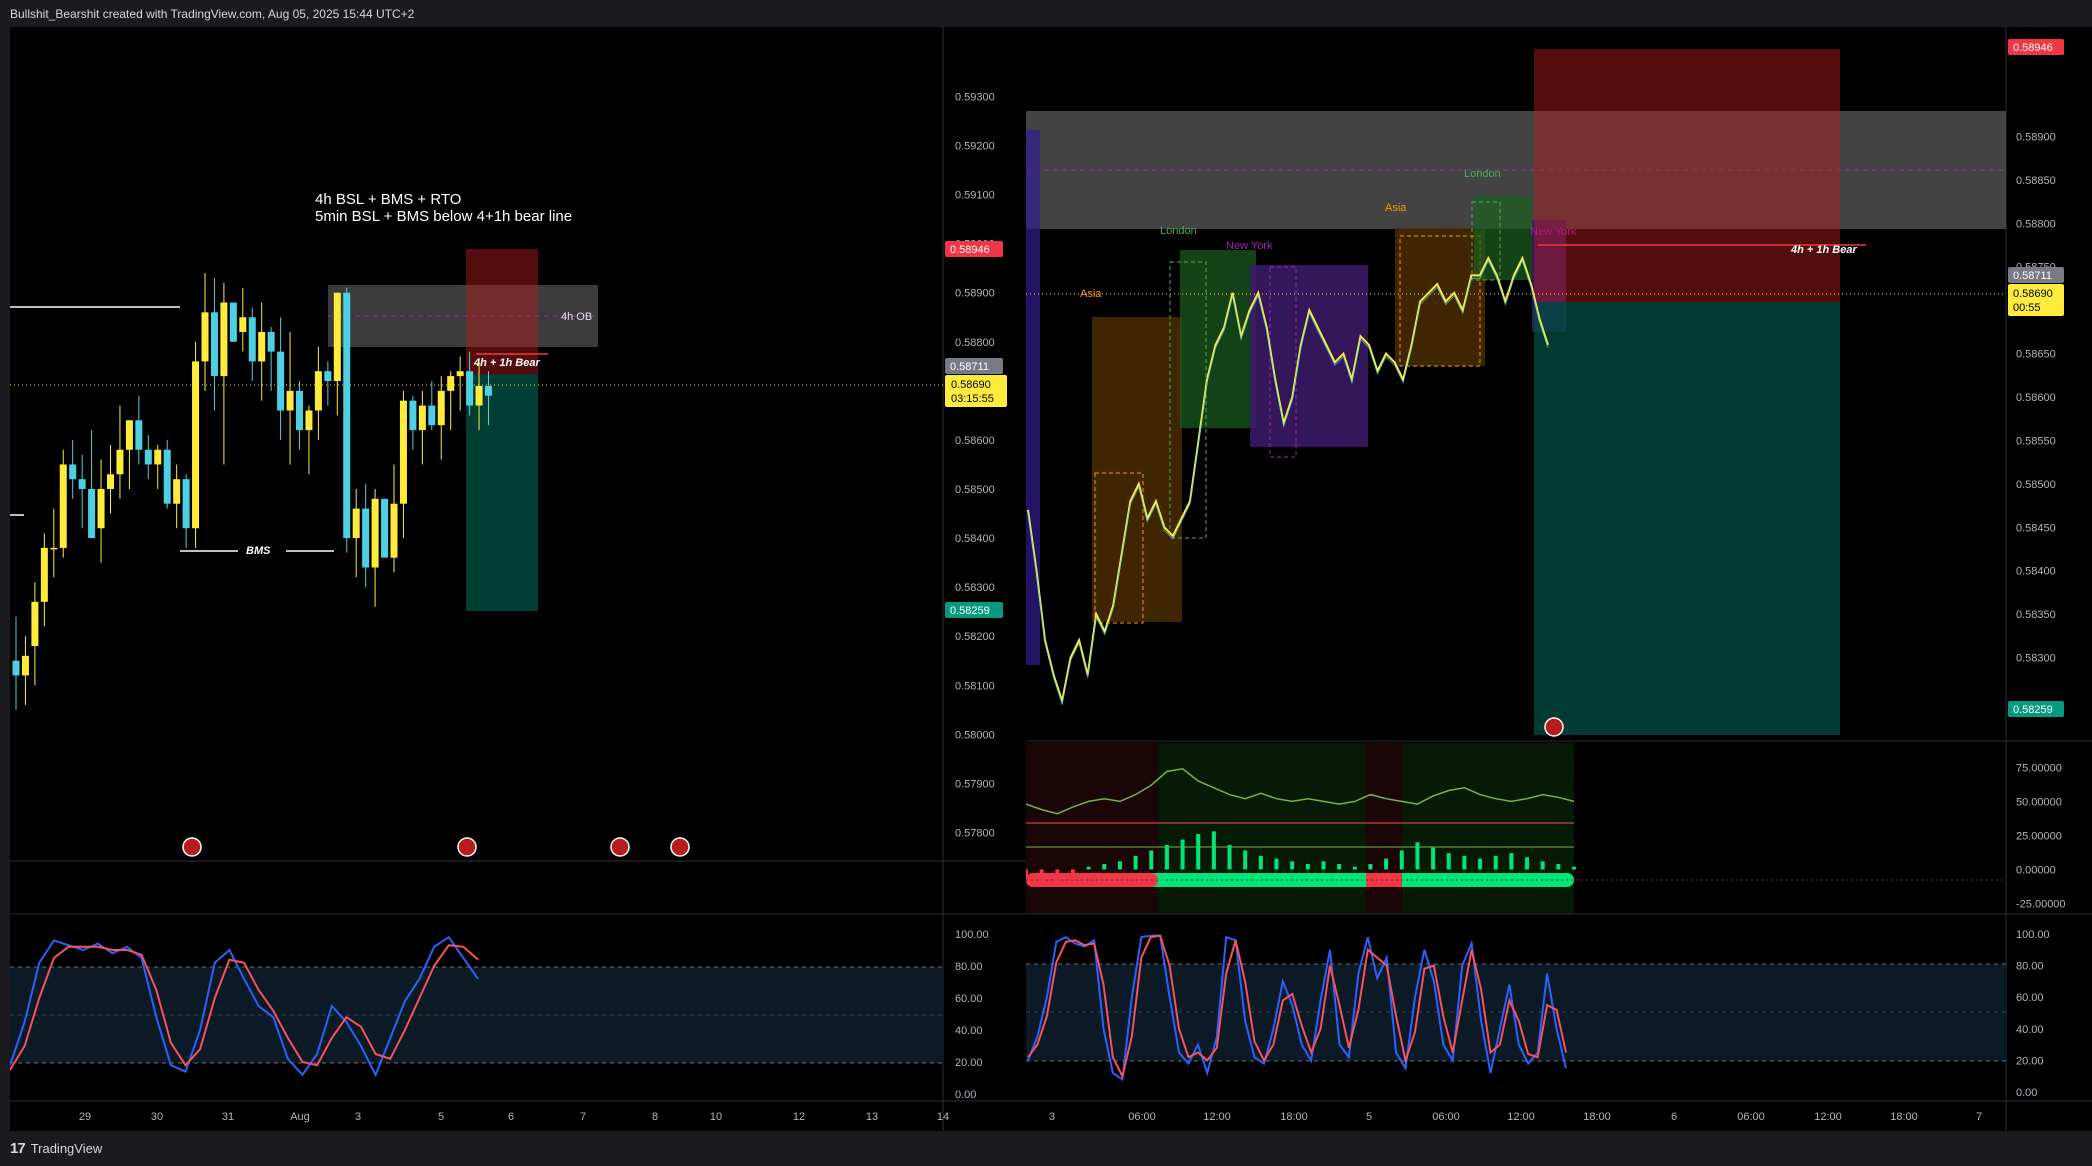  What do you see at coordinates (975, 588) in the screenshot?
I see `price-tick-label: 0.58300` at bounding box center [975, 588].